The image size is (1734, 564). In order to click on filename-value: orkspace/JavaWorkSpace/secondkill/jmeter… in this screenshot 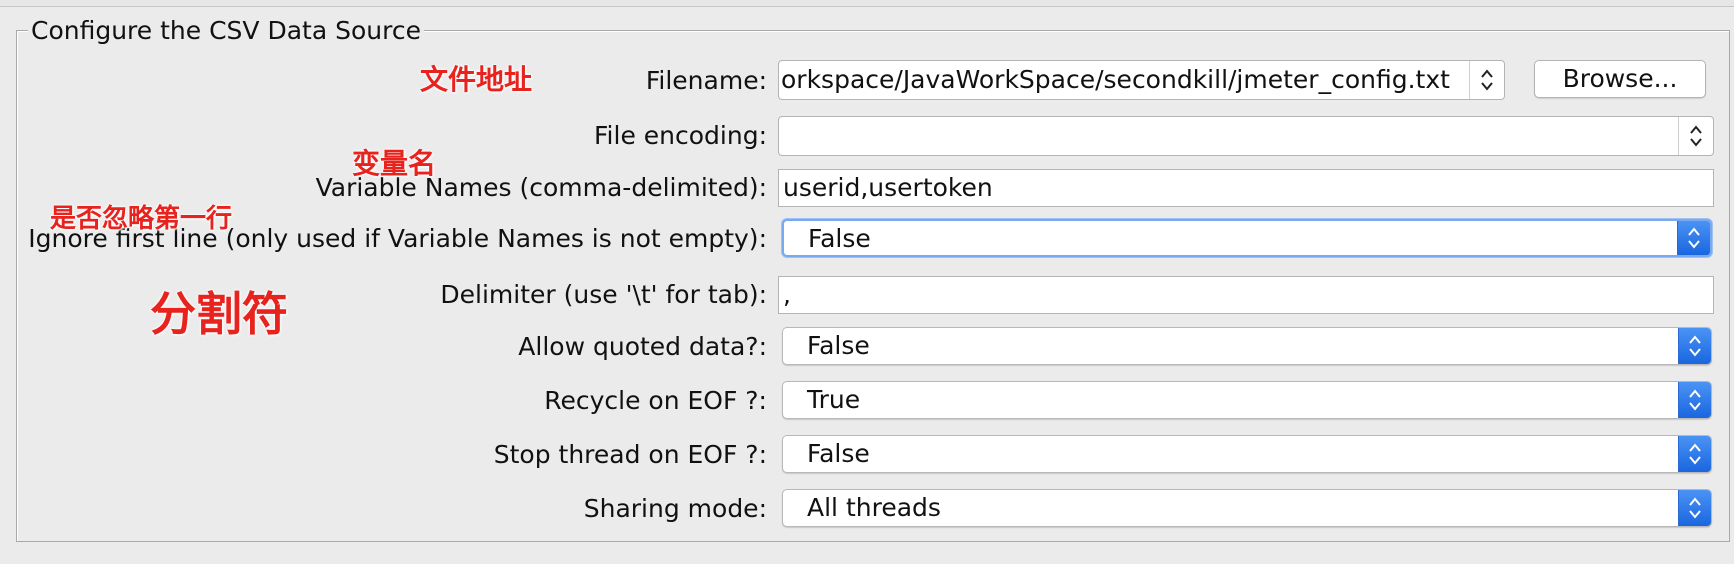, I will do `click(1115, 79)`.